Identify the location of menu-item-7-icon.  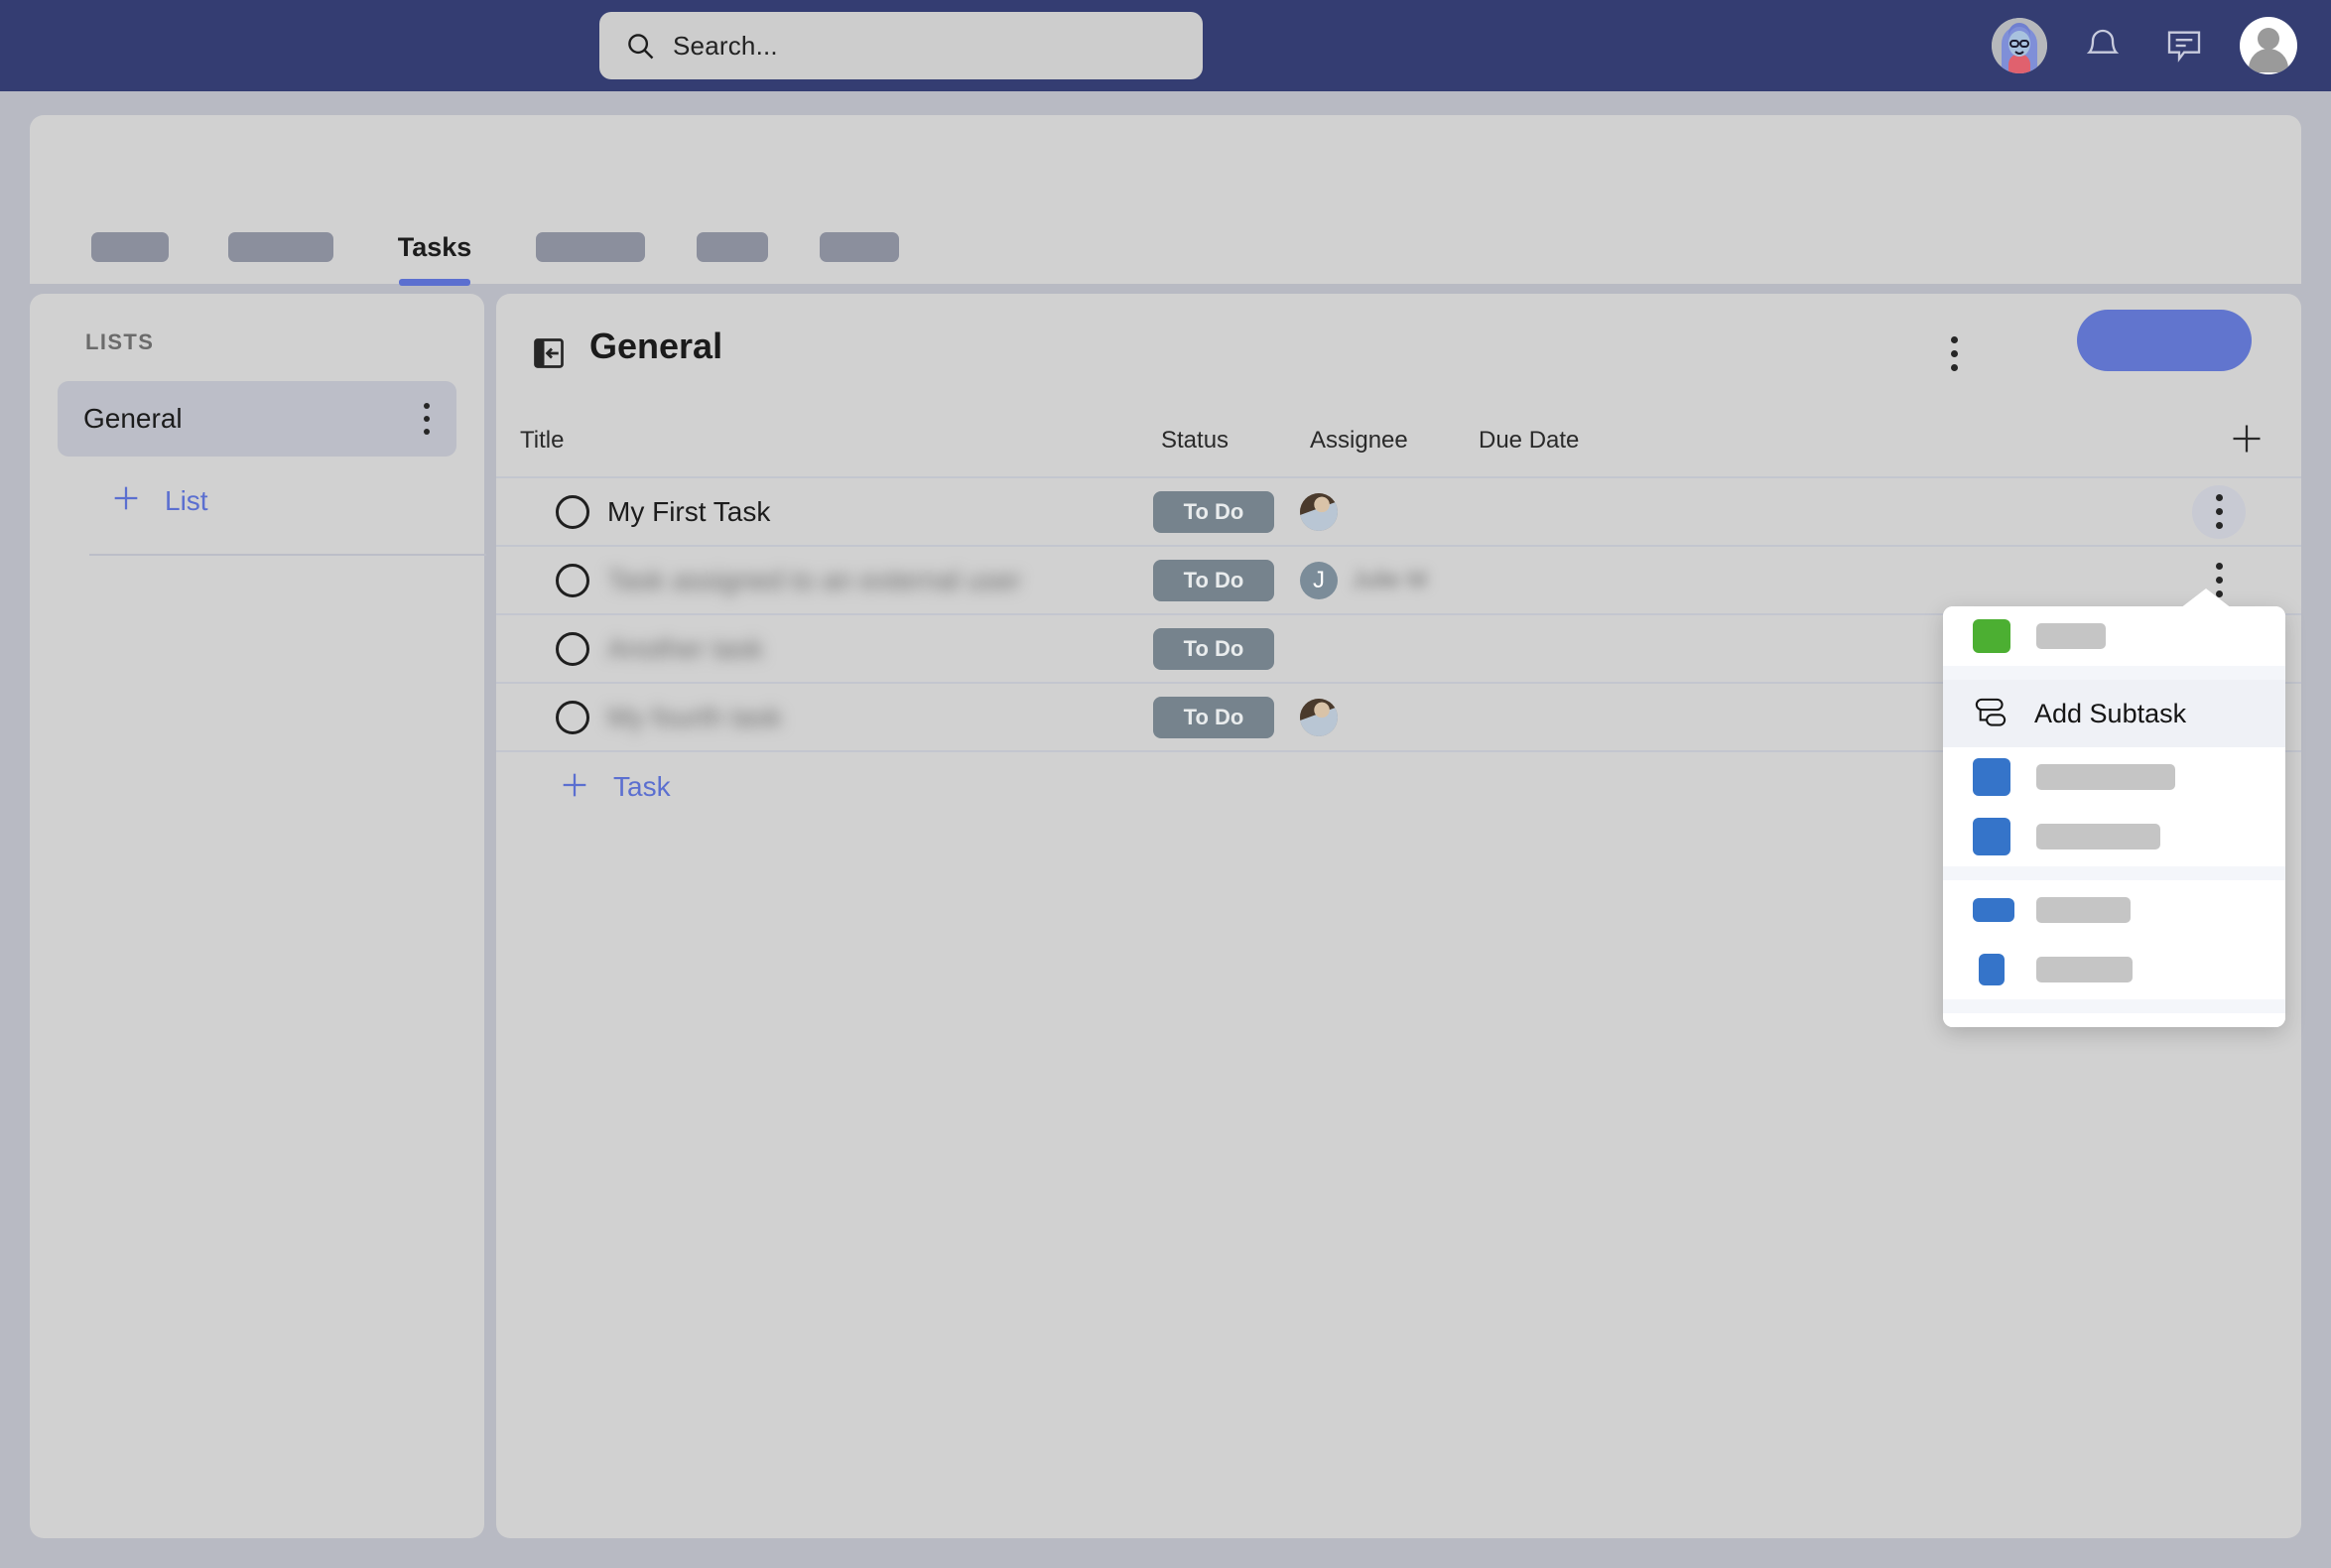
(1992, 969).